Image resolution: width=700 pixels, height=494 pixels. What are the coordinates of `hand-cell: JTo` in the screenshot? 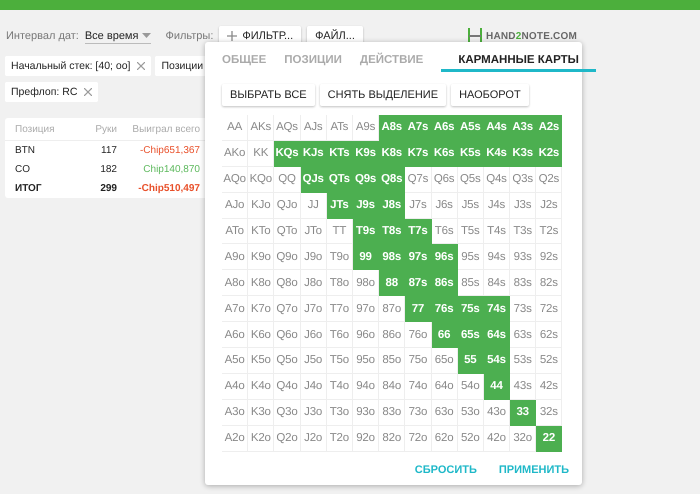 It's located at (313, 231).